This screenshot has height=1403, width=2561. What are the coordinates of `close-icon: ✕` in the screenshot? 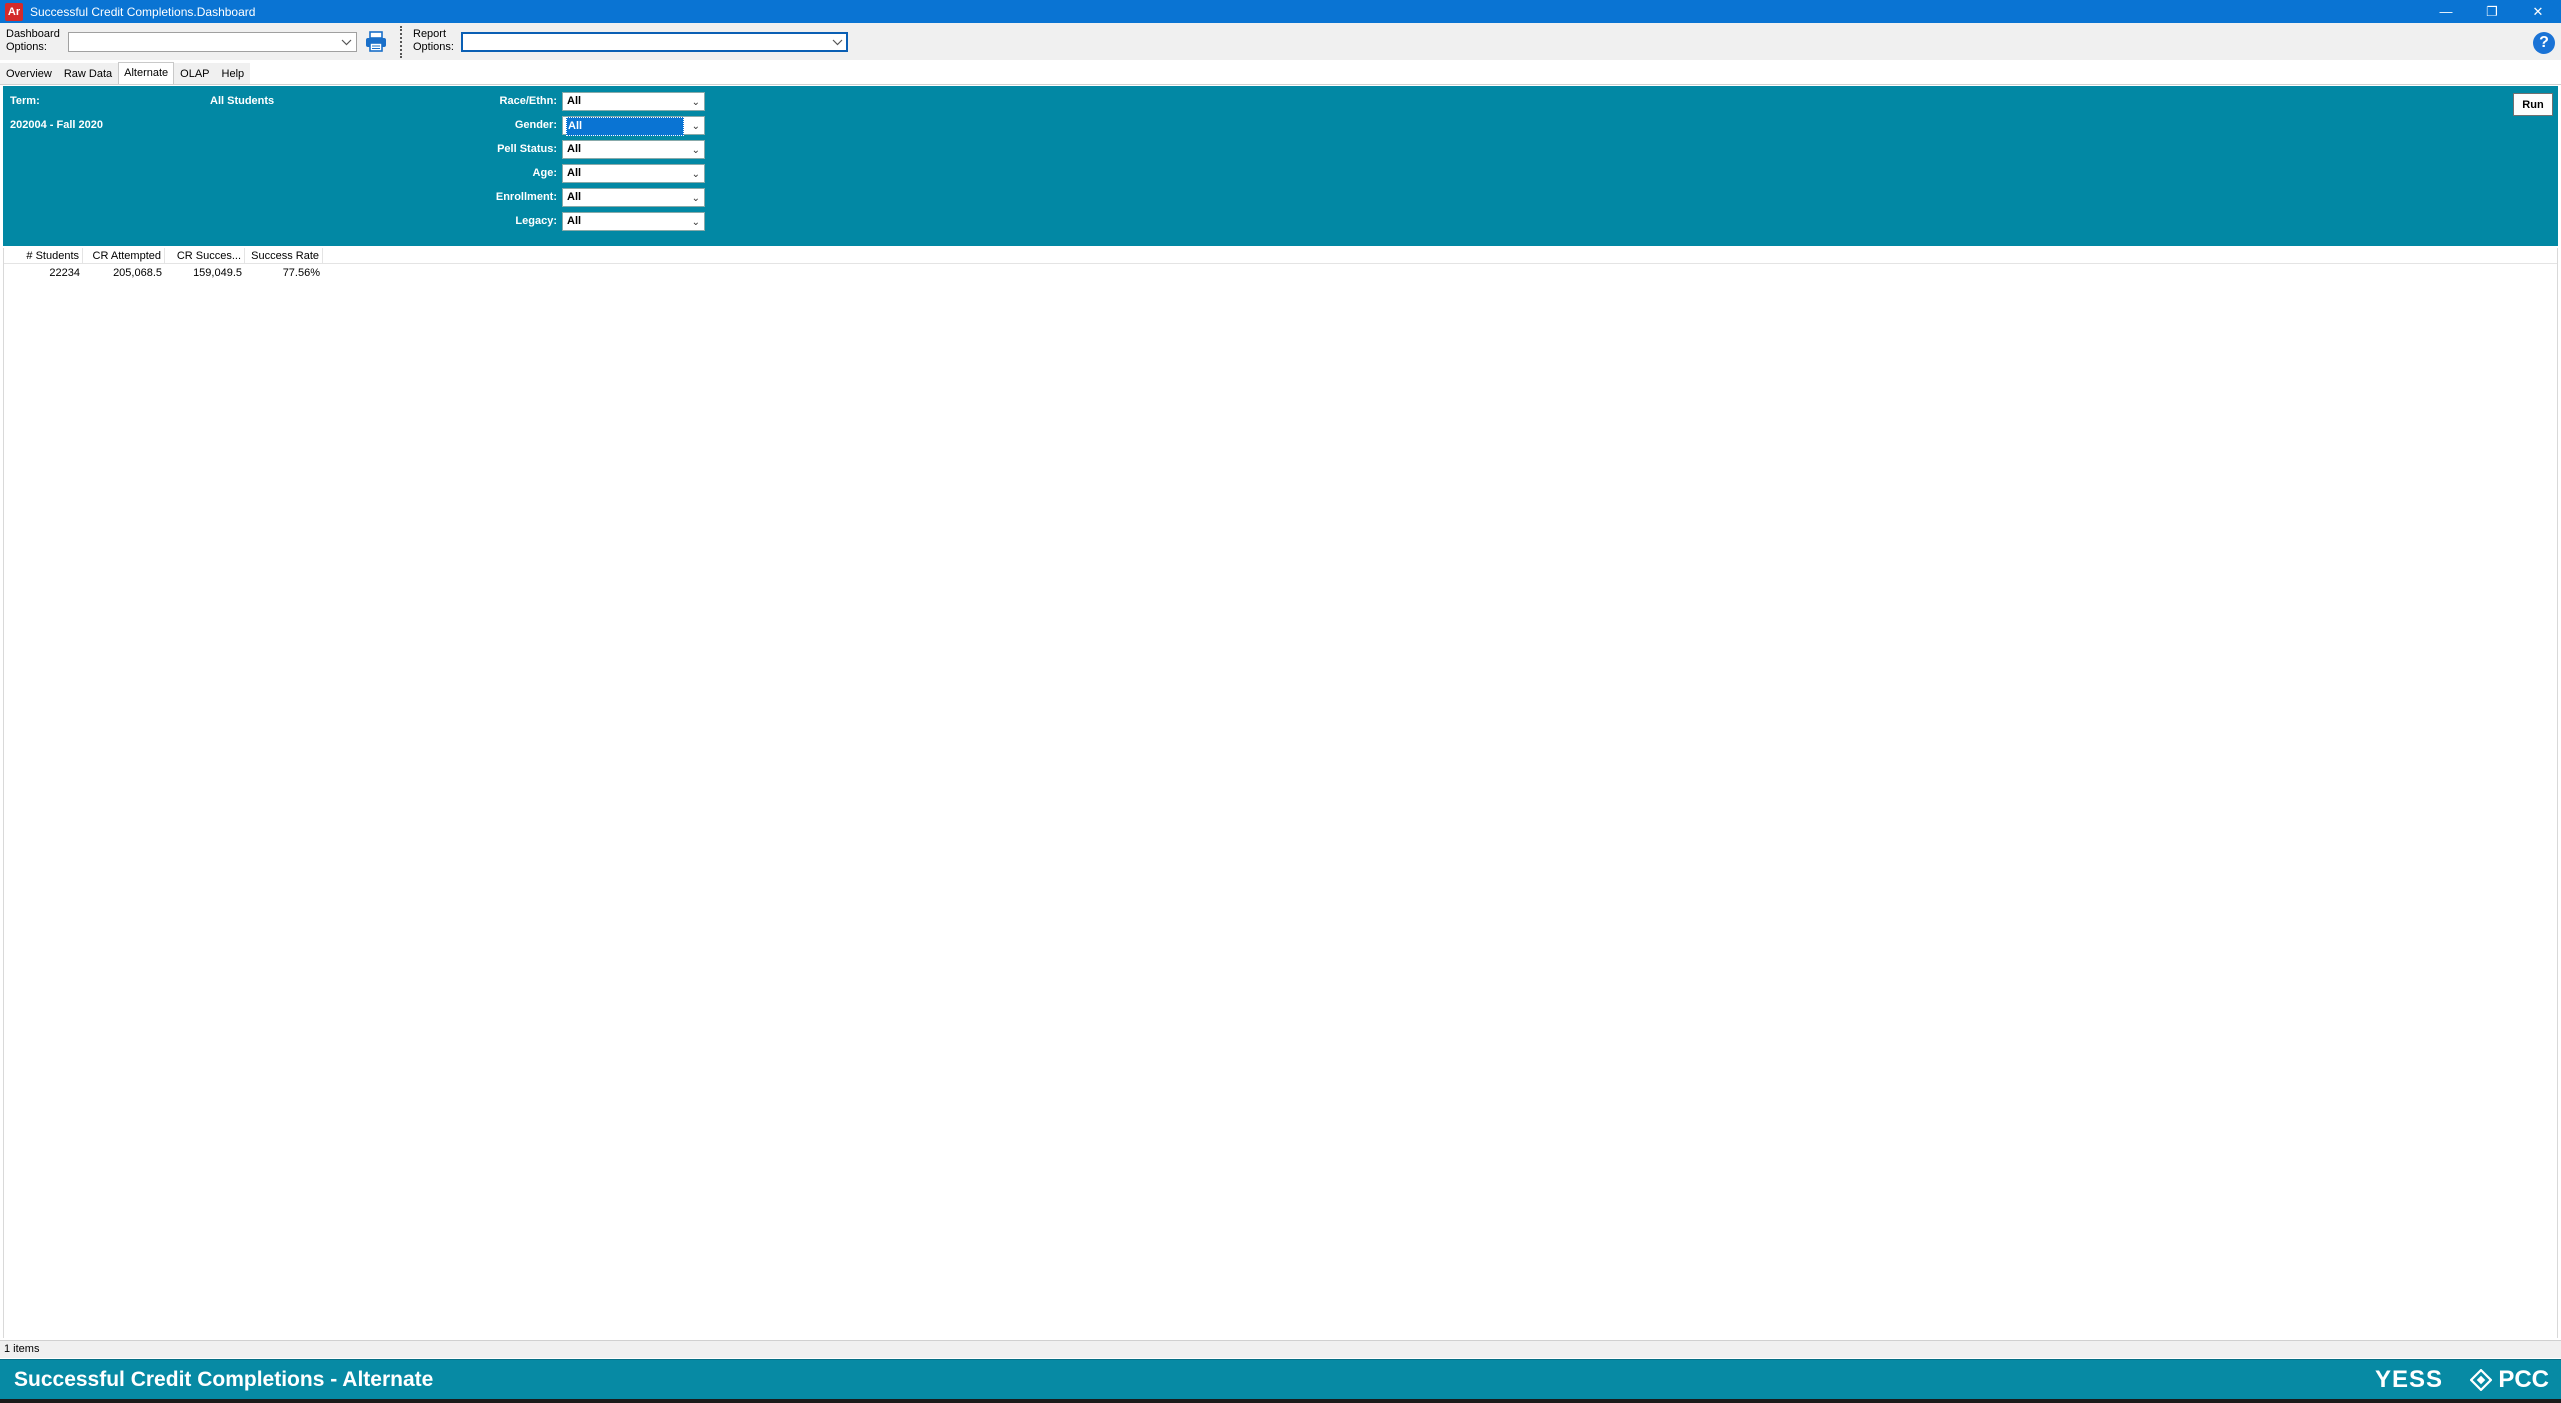 It's located at (2538, 11).